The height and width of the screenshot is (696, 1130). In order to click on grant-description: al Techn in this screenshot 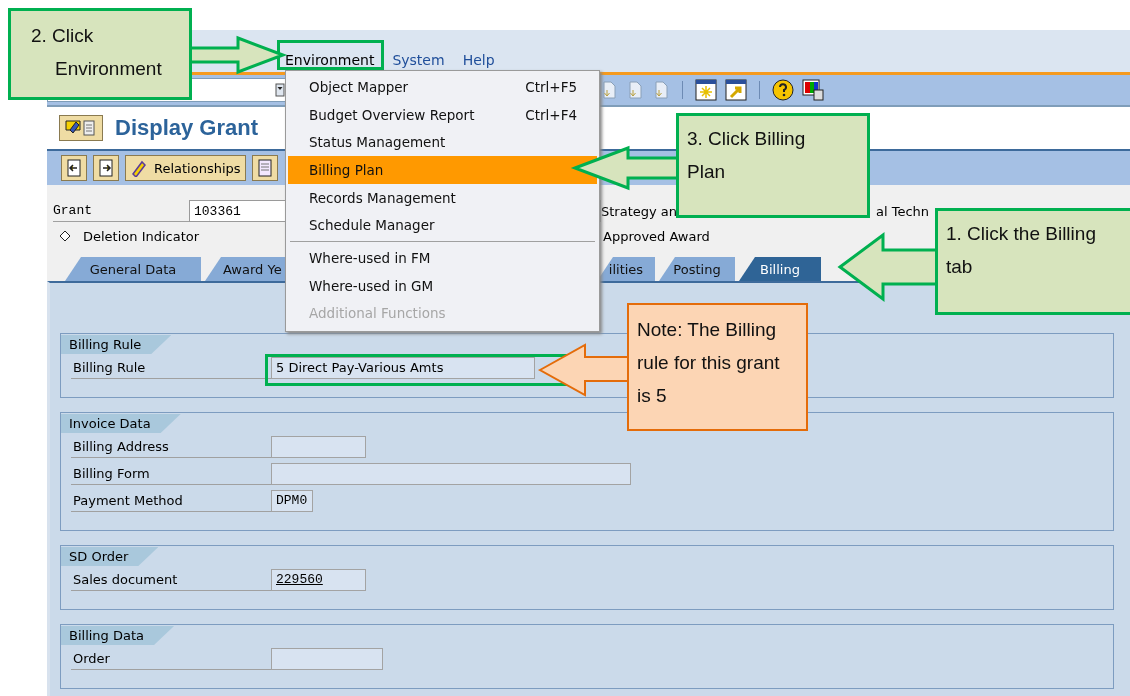, I will do `click(903, 211)`.